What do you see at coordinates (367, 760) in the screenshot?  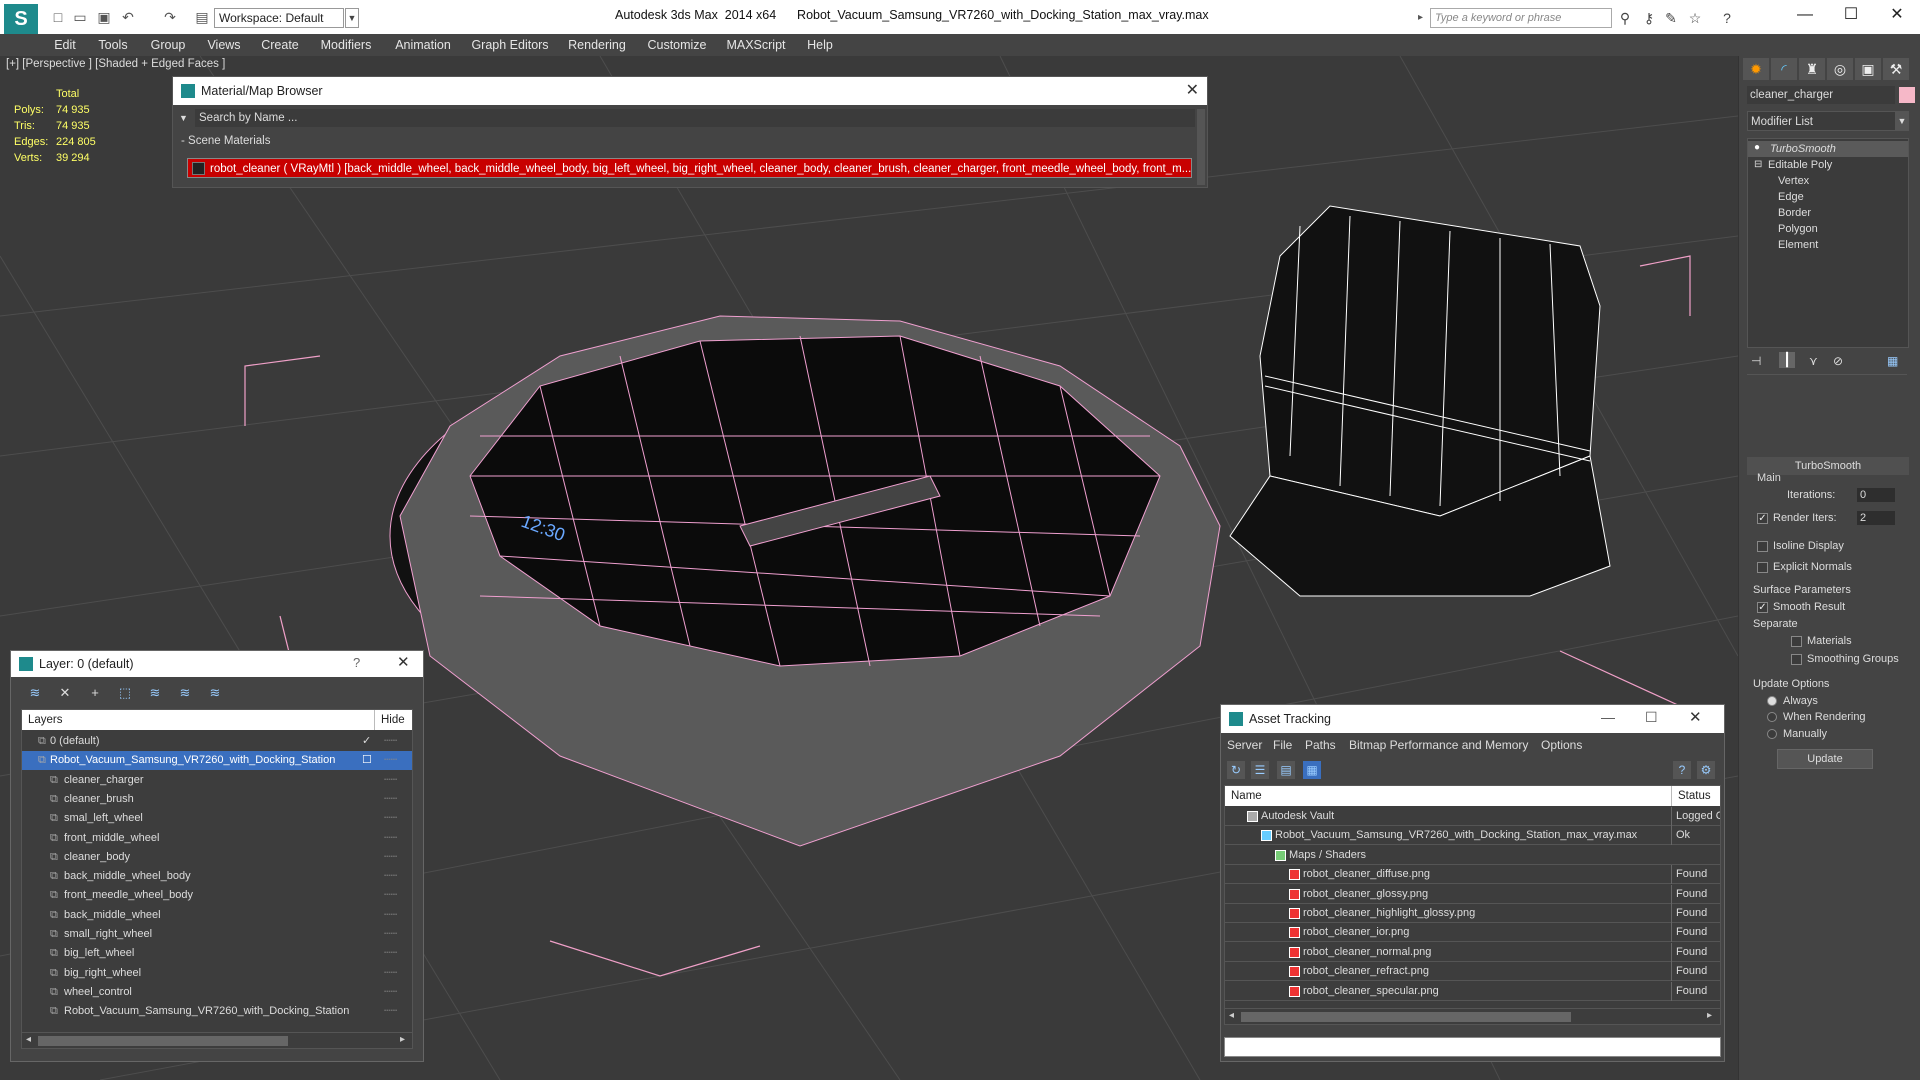 I see `set-current-layer-icon: ☐` at bounding box center [367, 760].